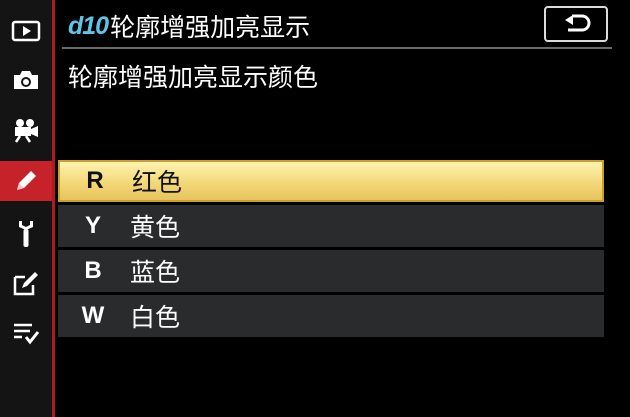 Image resolution: width=630 pixels, height=417 pixels. I want to click on movie-shooting-menu-tab, so click(26, 130).